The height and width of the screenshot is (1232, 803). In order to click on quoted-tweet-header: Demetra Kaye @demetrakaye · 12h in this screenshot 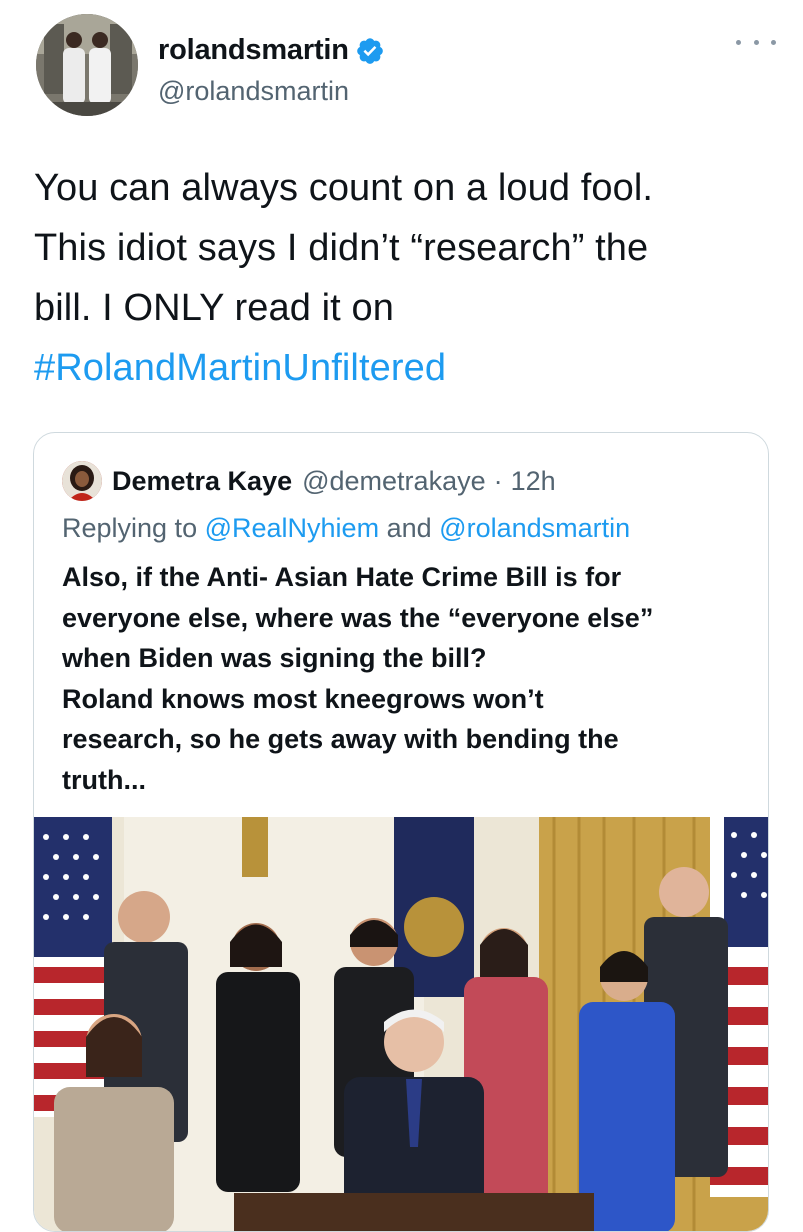, I will do `click(309, 481)`.